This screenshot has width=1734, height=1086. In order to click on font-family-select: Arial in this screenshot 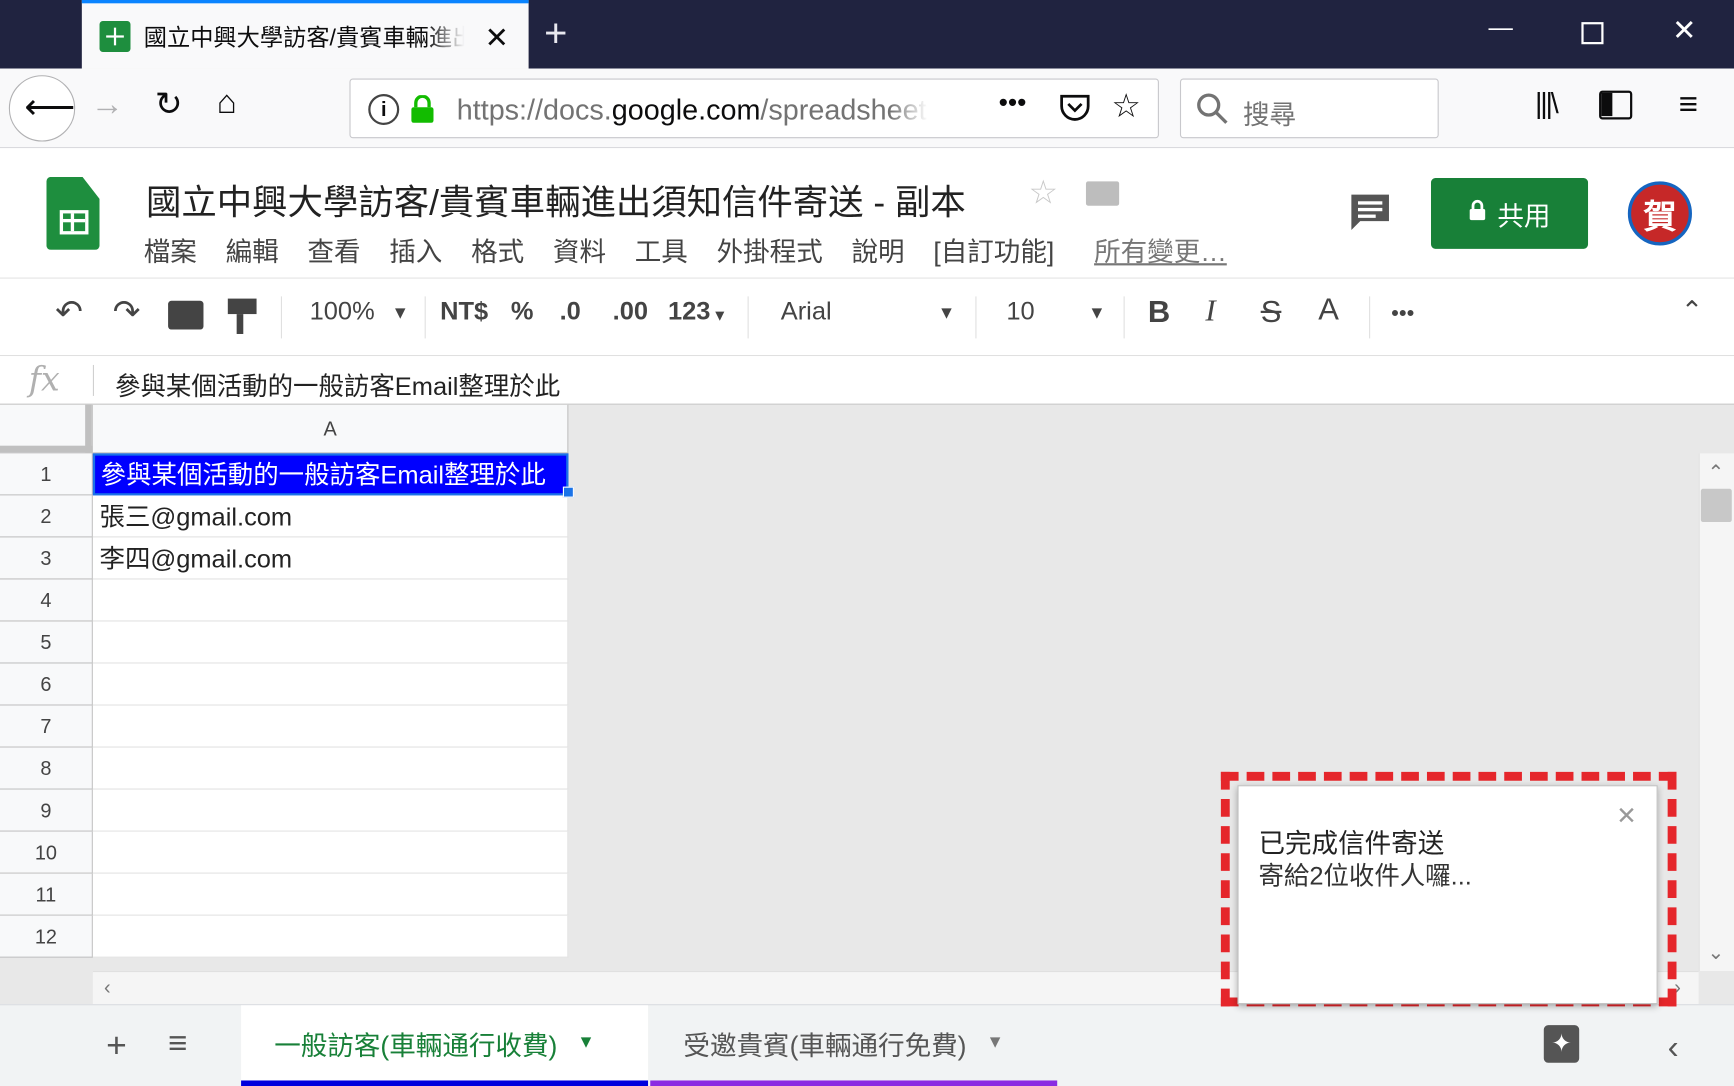, I will do `click(806, 311)`.